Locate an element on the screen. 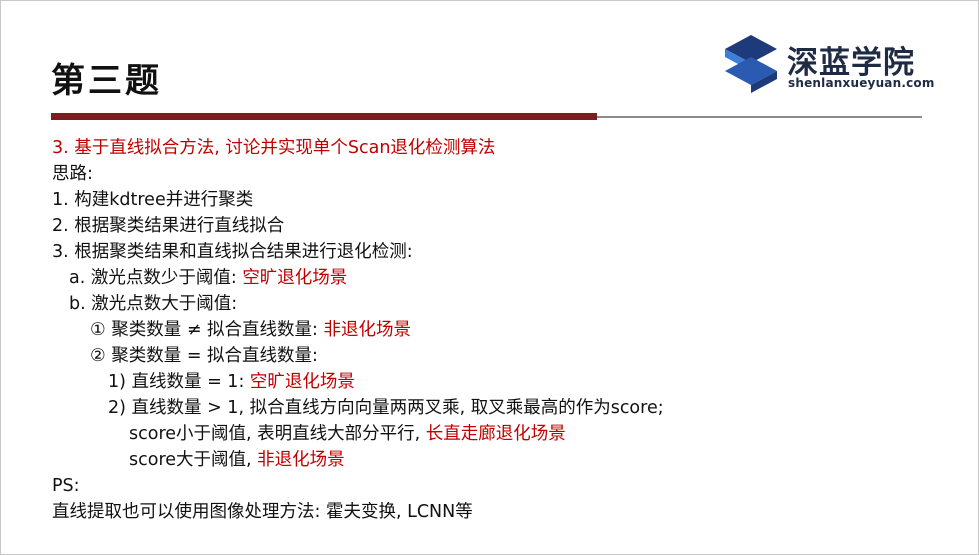  case-a: a. 激光点数少于阈值: 空旷退化场景 is located at coordinates (358, 278).